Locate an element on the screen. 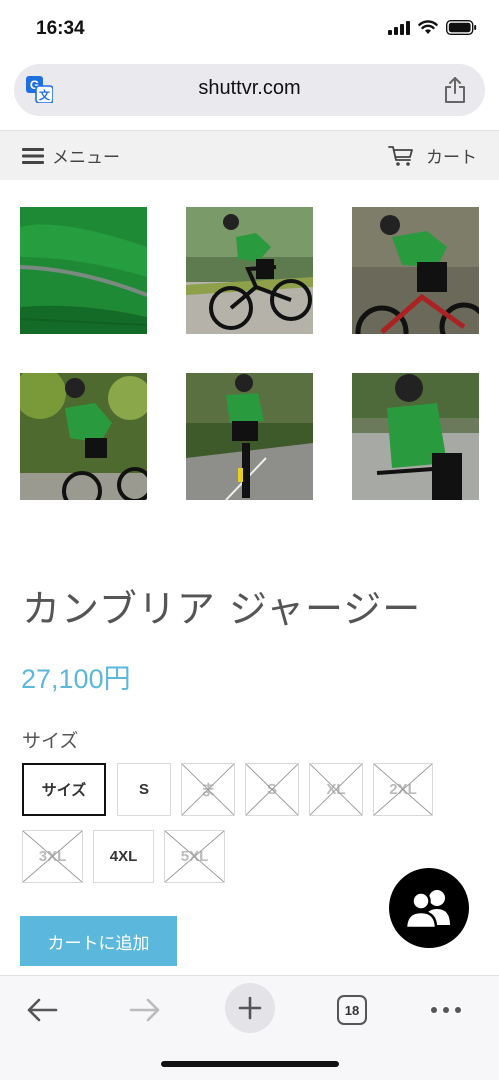 The width and height of the screenshot is (499, 1080). url-text: shuttvr.com is located at coordinates (249, 88).